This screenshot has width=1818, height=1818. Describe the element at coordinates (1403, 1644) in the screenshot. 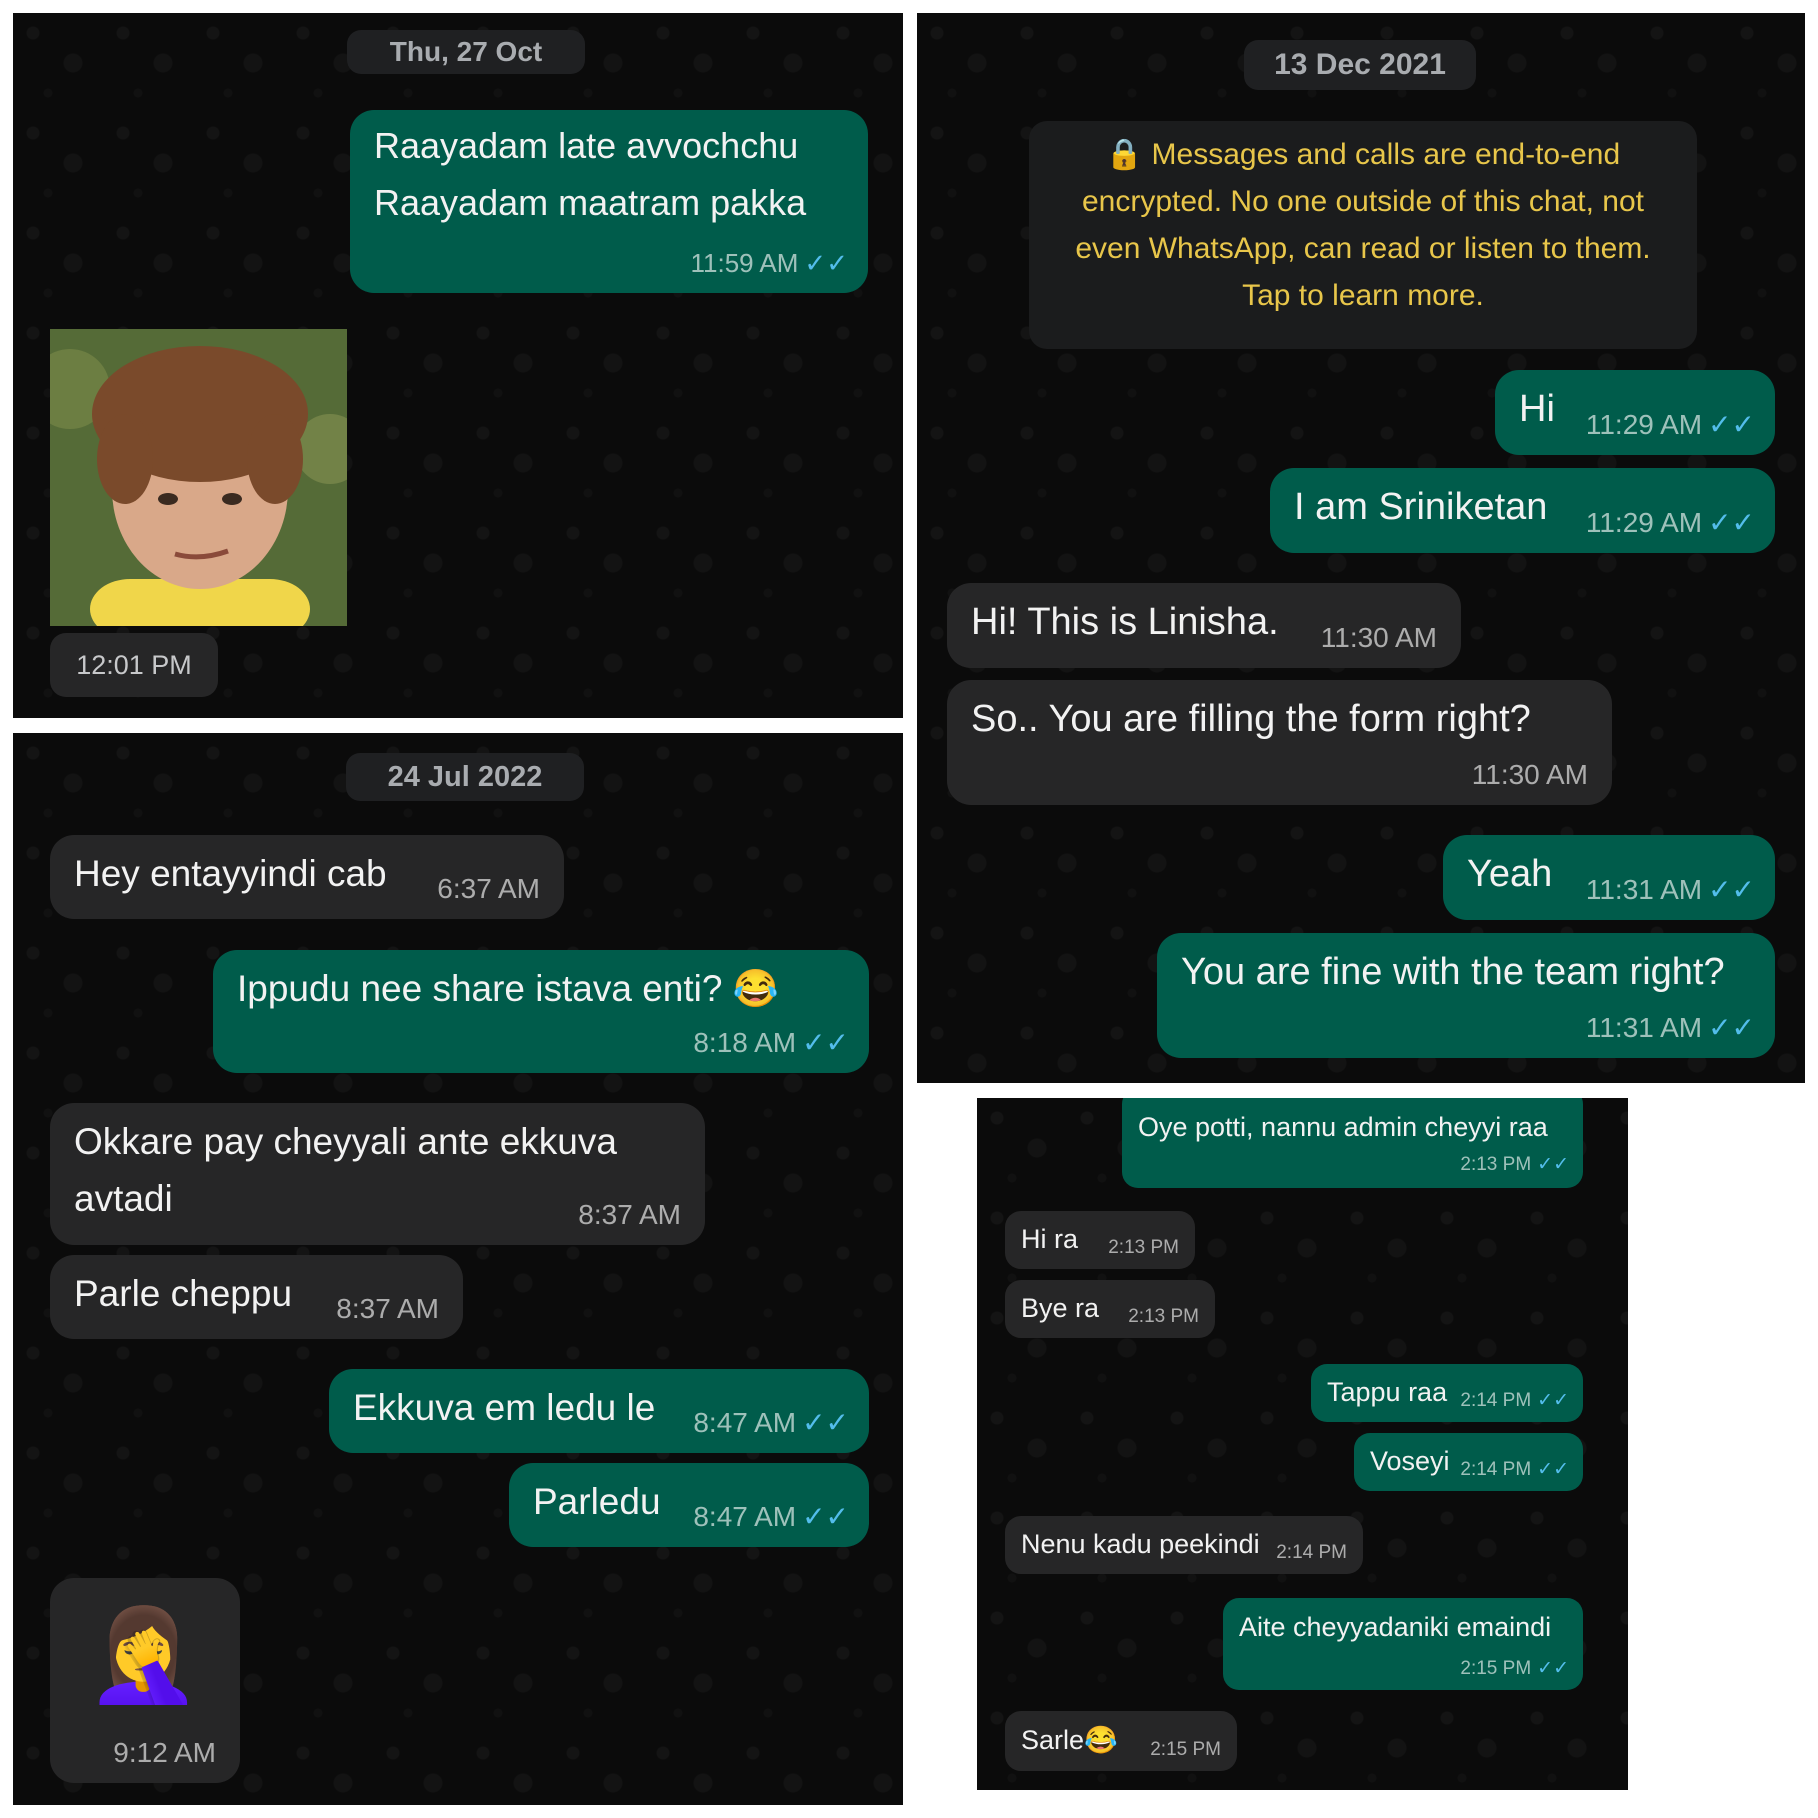

I see `message-bubble-outgoing: Aite cheyyadaniki emaindi 2:15 PM ✓✓` at that location.